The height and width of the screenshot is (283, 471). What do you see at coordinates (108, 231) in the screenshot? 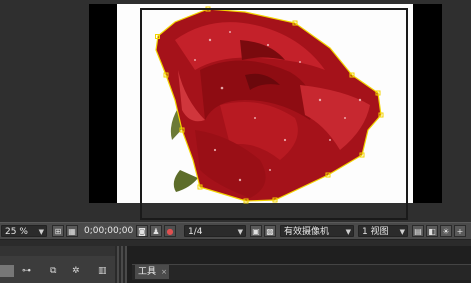
I see `timecode: 0;00;00;00` at bounding box center [108, 231].